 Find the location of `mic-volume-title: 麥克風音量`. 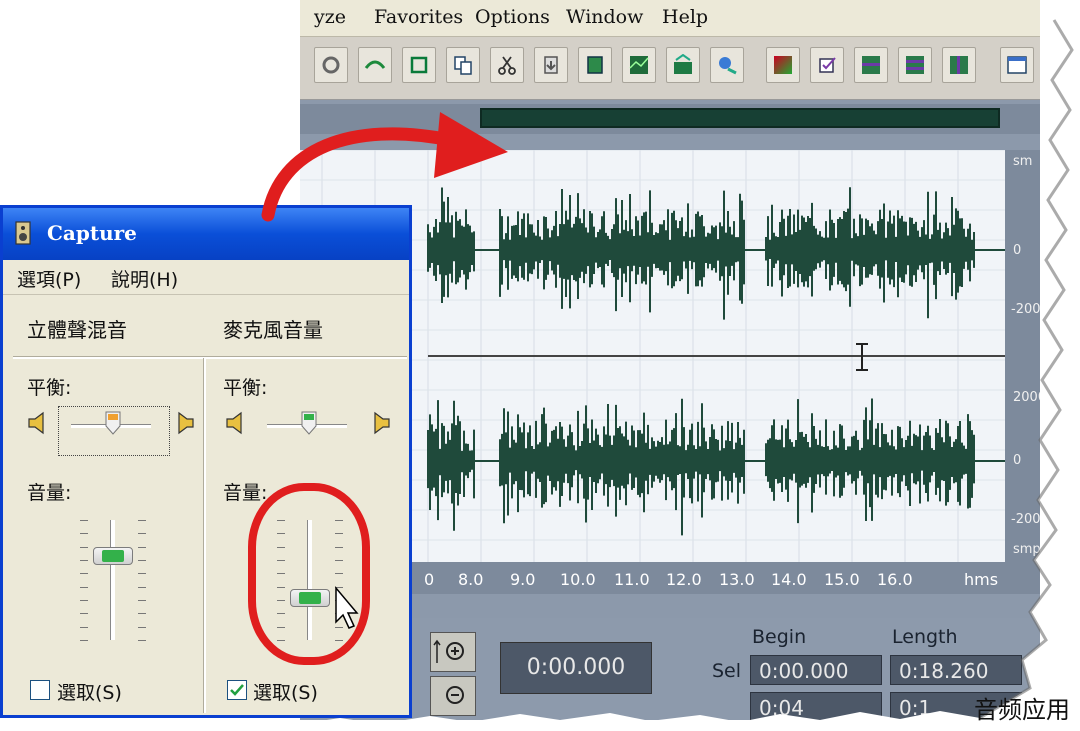

mic-volume-title: 麥克風音量 is located at coordinates (273, 330).